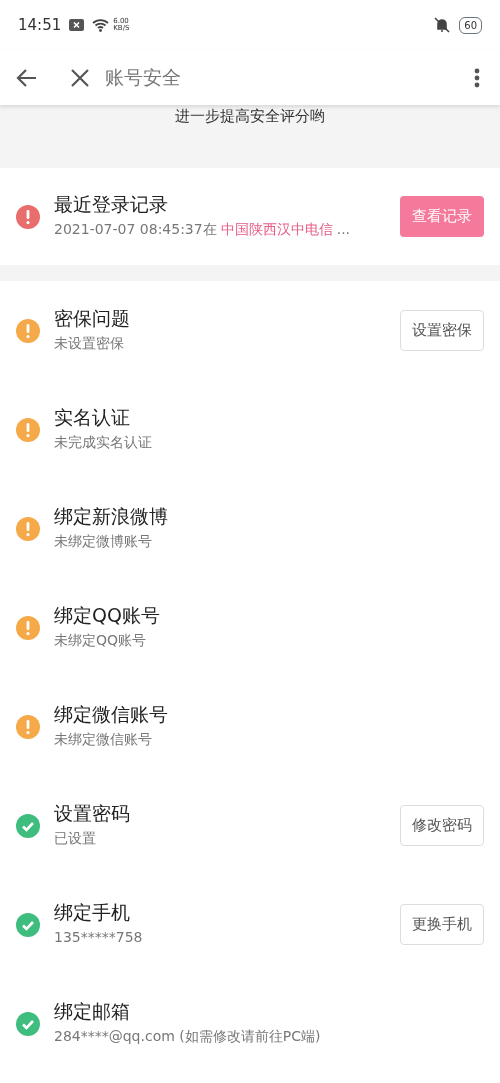 This screenshot has width=500, height=1083. I want to click on action-button: 修改密码, so click(442, 825).